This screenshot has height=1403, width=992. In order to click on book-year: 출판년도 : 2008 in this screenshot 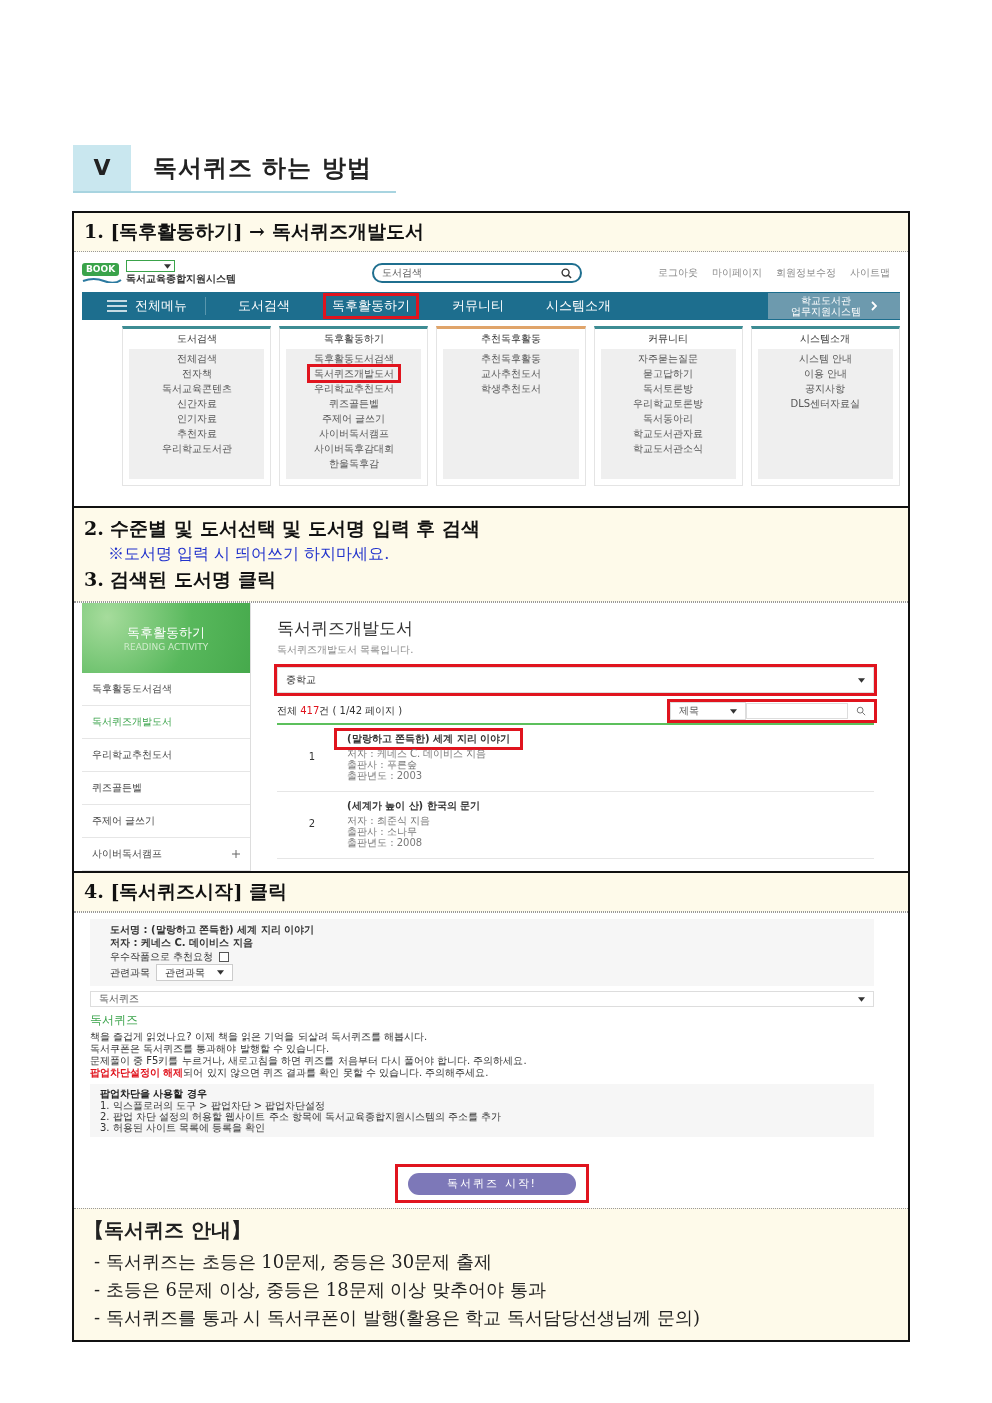, I will do `click(385, 842)`.